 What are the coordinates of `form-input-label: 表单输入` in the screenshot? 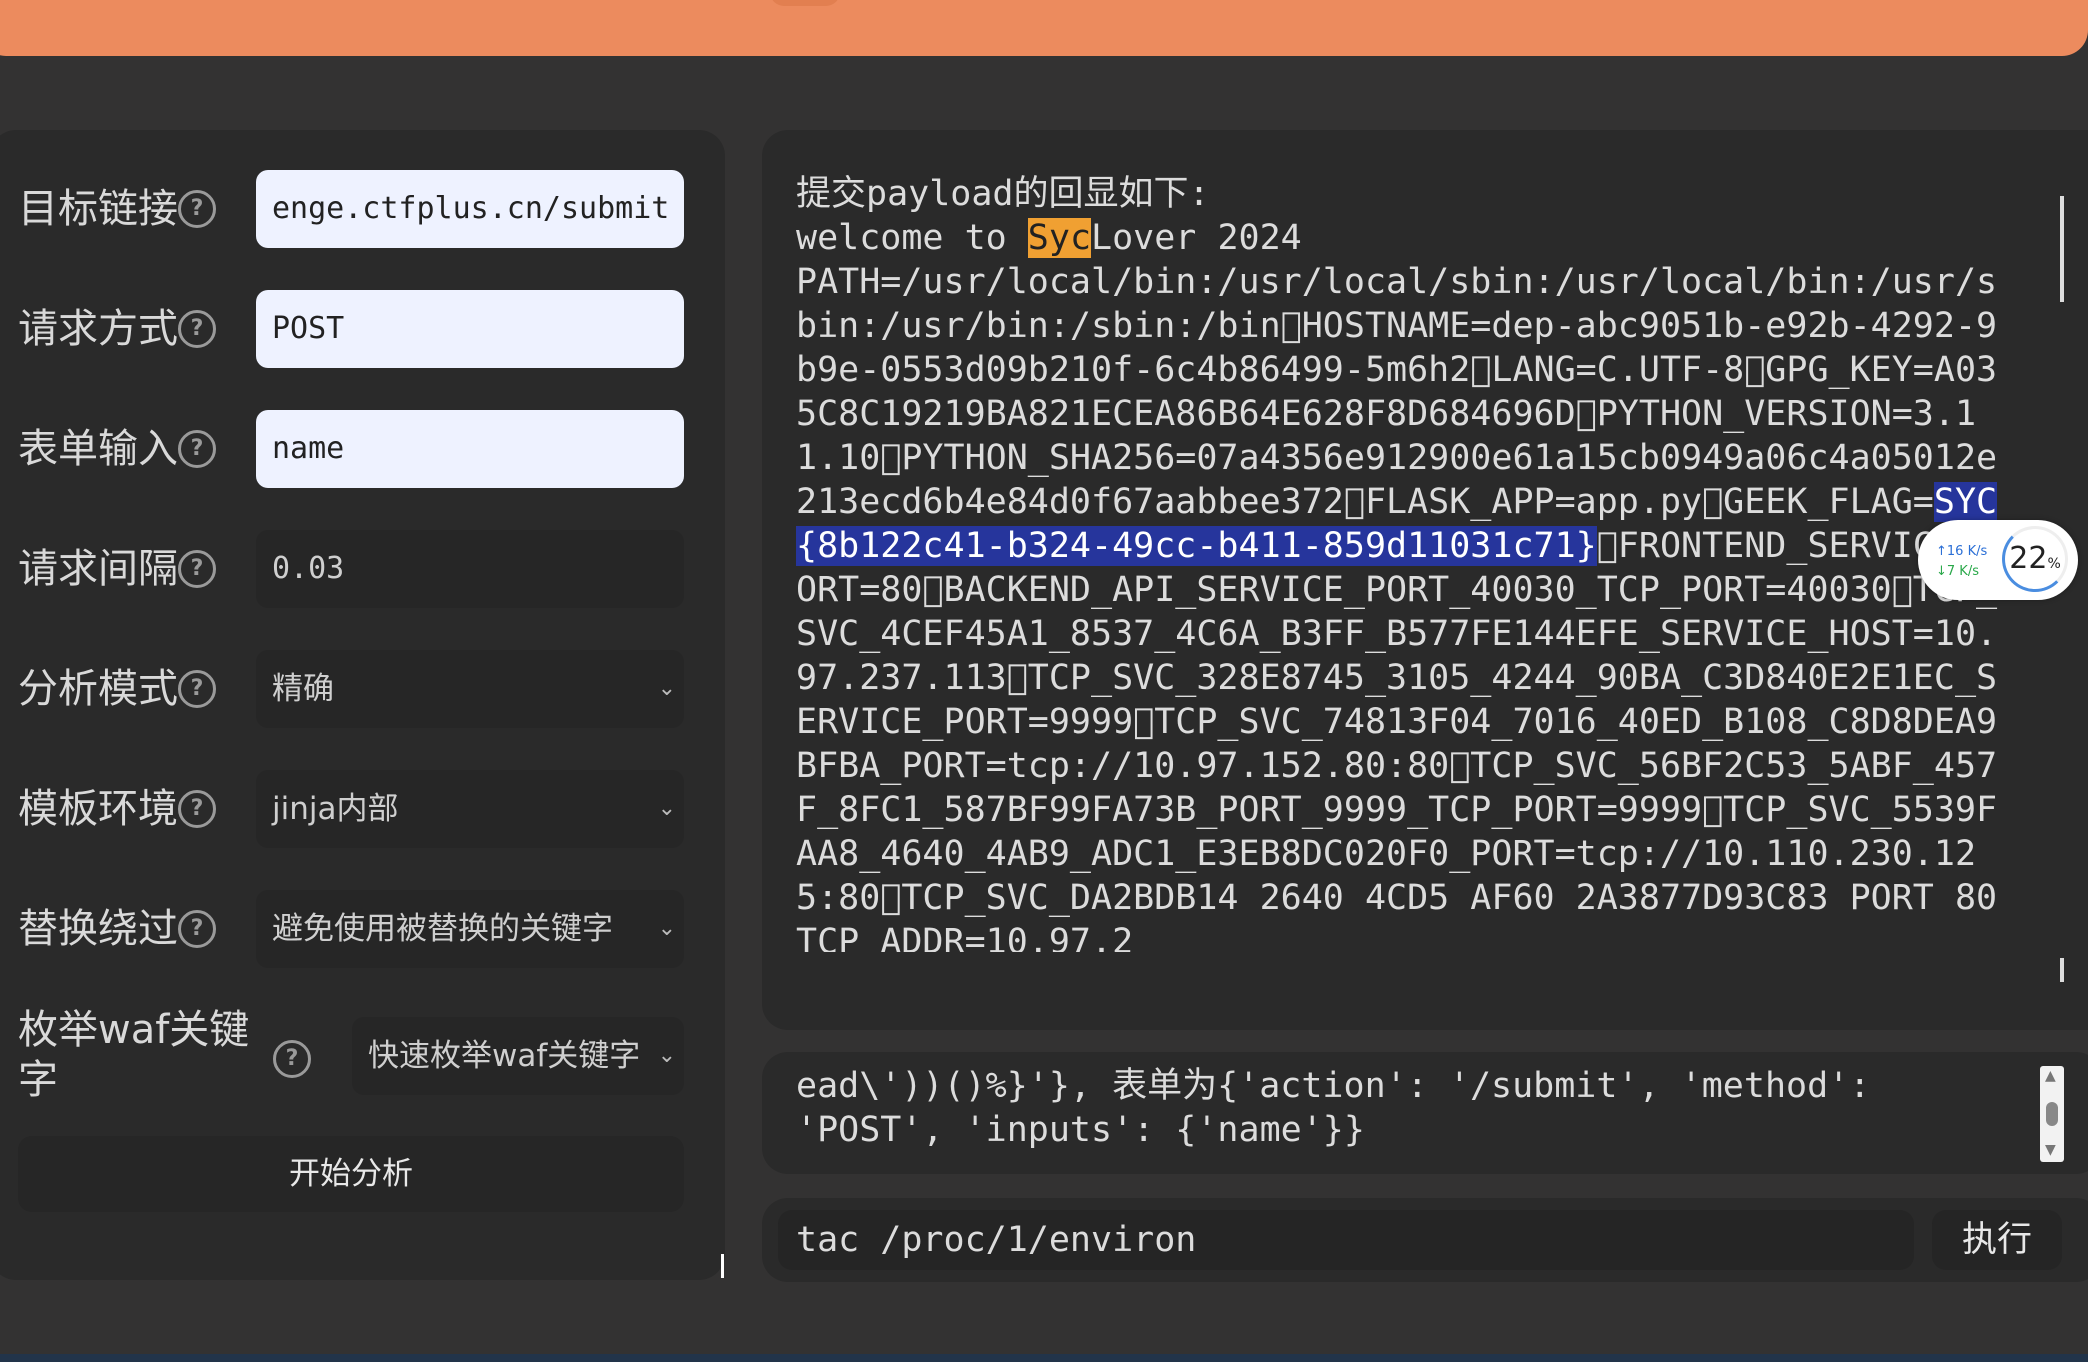 It's located at (98, 449).